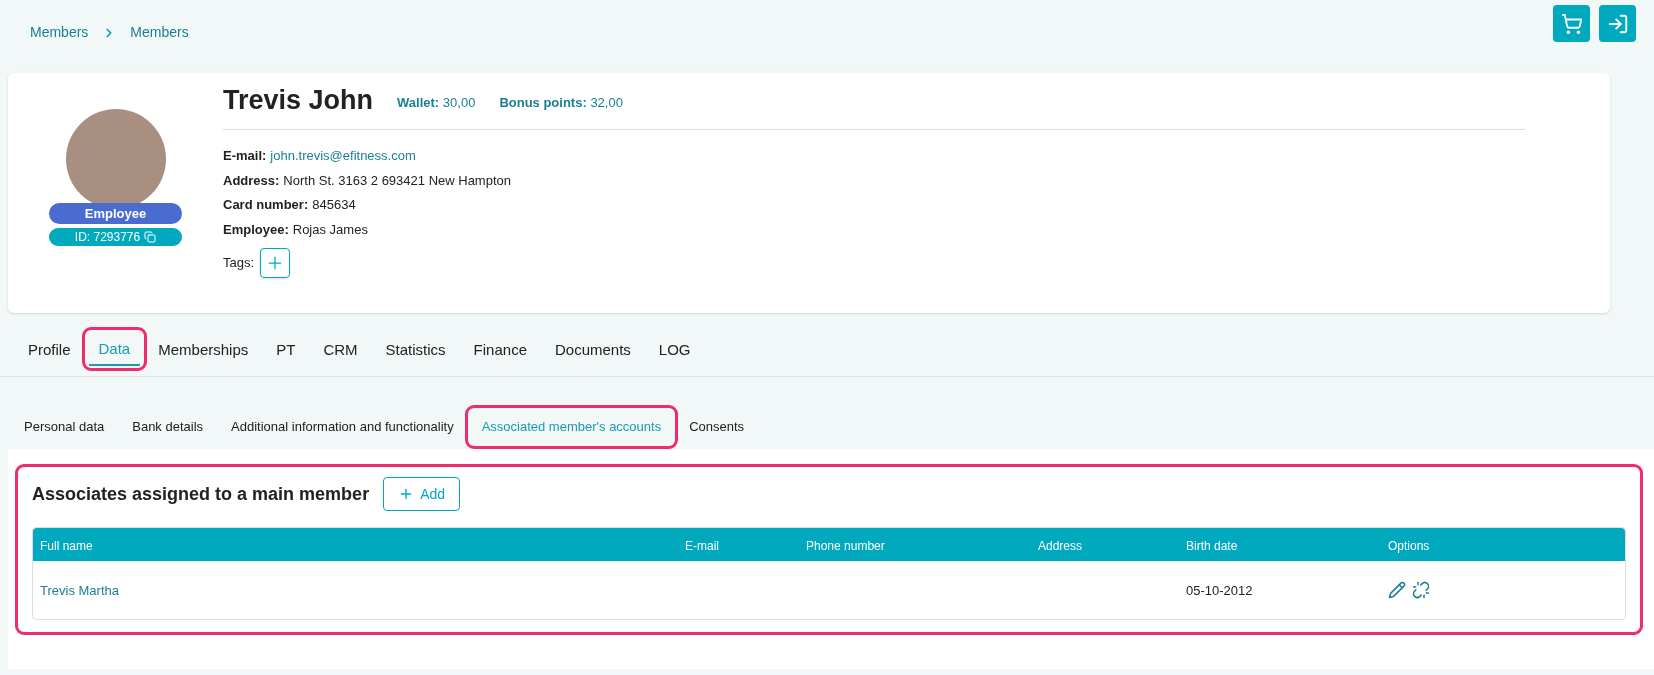  What do you see at coordinates (286, 350) in the screenshot?
I see `tab: PT` at bounding box center [286, 350].